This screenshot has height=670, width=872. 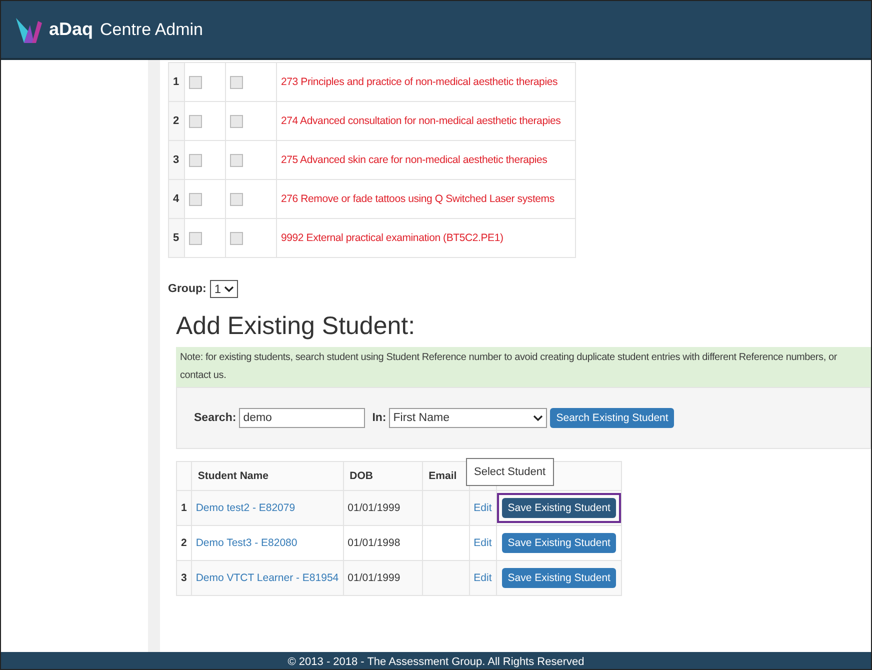 What do you see at coordinates (187, 289) in the screenshot?
I see `group-label: Group:` at bounding box center [187, 289].